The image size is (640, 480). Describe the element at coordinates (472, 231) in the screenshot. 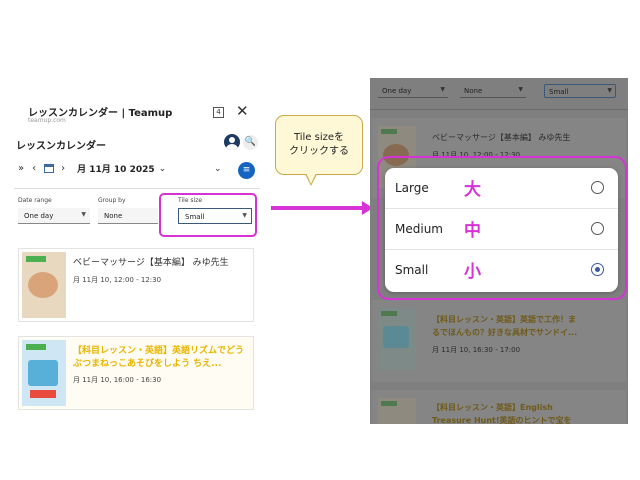

I see `option-kanji-annotation: 中` at that location.